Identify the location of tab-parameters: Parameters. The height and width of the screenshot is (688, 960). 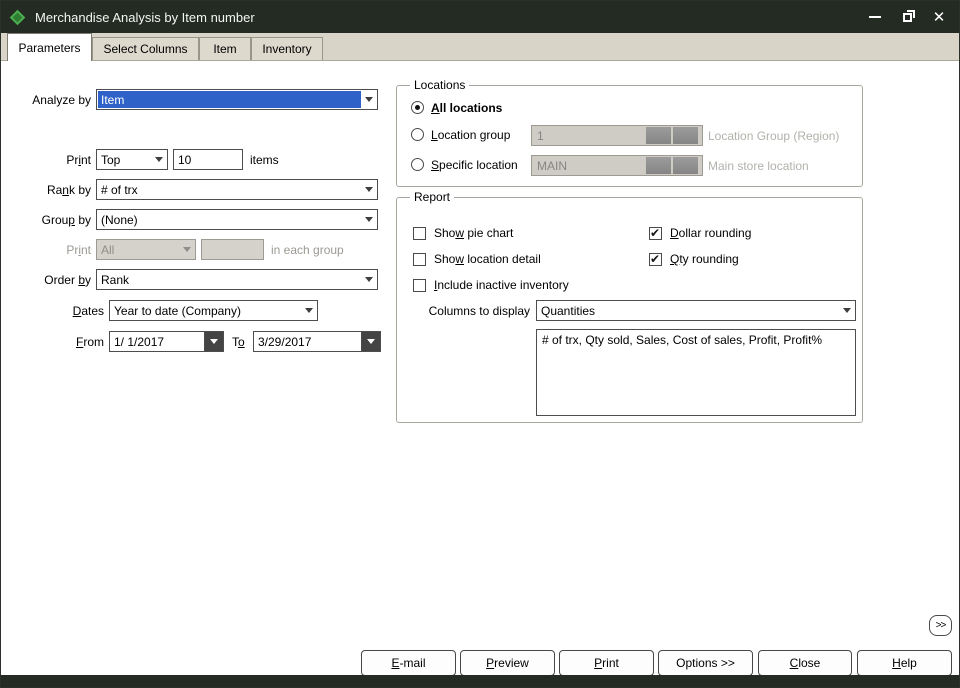
(49, 47).